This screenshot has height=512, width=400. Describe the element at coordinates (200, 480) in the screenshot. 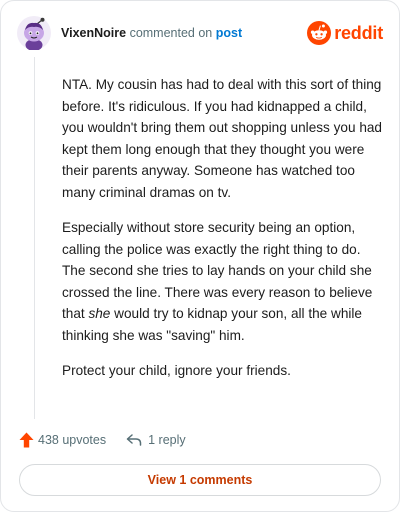

I see `view-comments-button: View 1 comments` at that location.